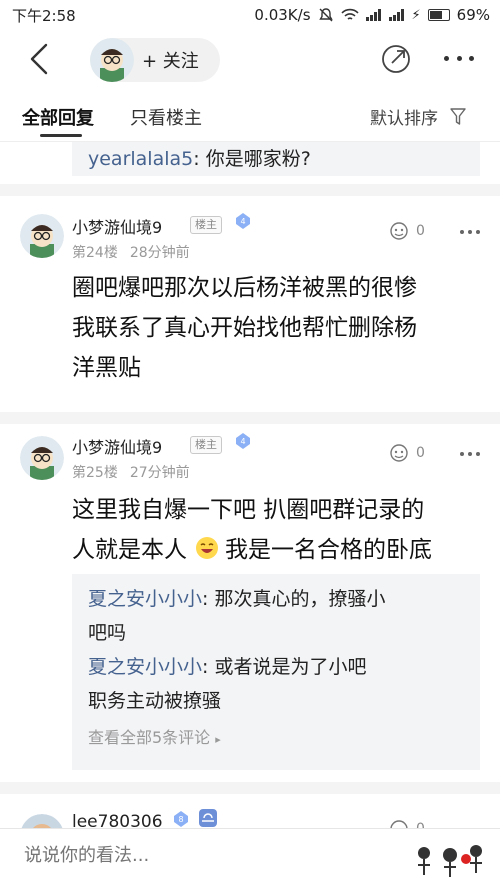 This screenshot has width=500, height=888. I want to click on reply-text: : 或者说是为了小吧, so click(284, 667).